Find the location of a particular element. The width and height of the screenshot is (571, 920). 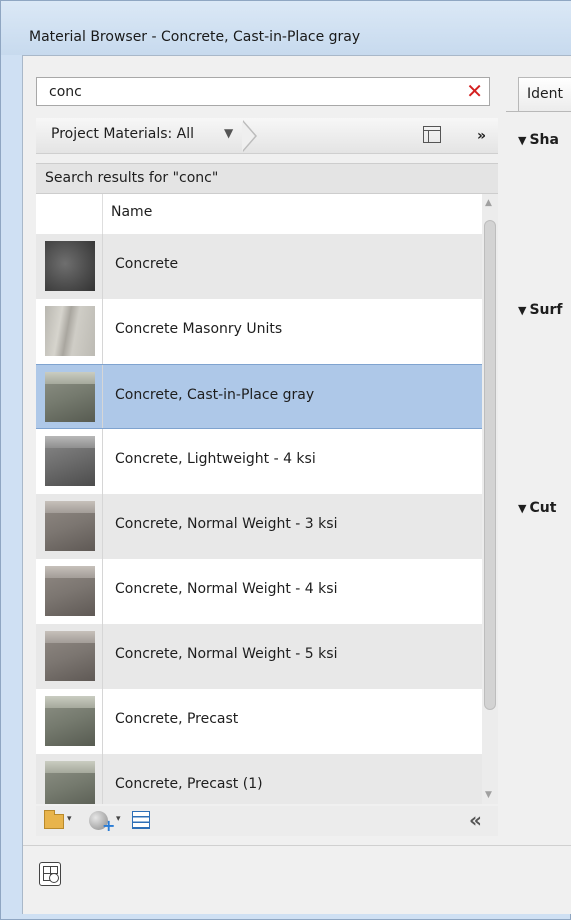

material-row: Concrete, Normal Weight - 5 ksi is located at coordinates (259, 656).